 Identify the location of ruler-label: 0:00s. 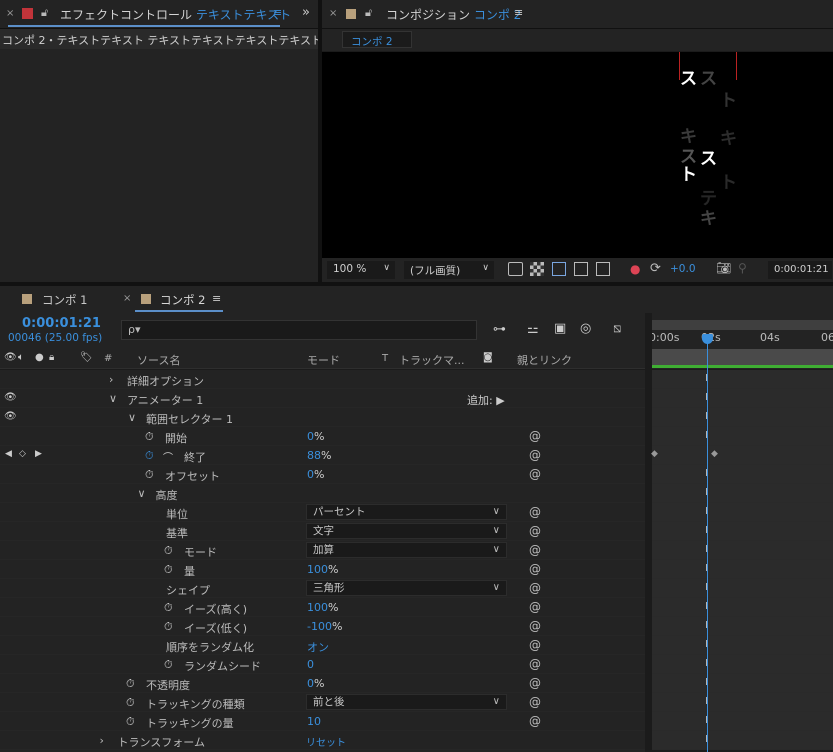
(664, 337).